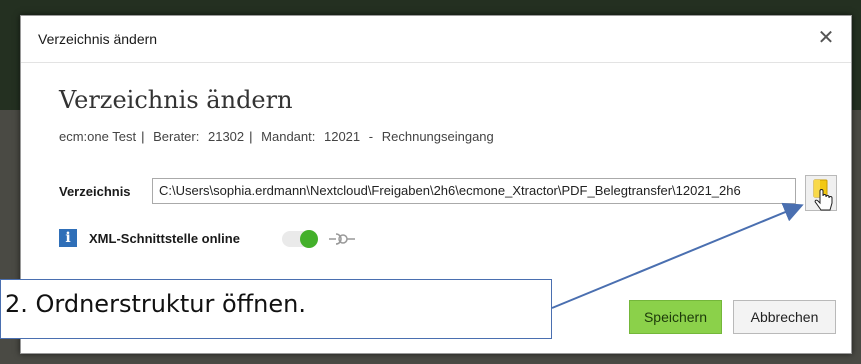 Image resolution: width=861 pixels, height=364 pixels. What do you see at coordinates (342, 136) in the screenshot?
I see `mandant-value: 12021` at bounding box center [342, 136].